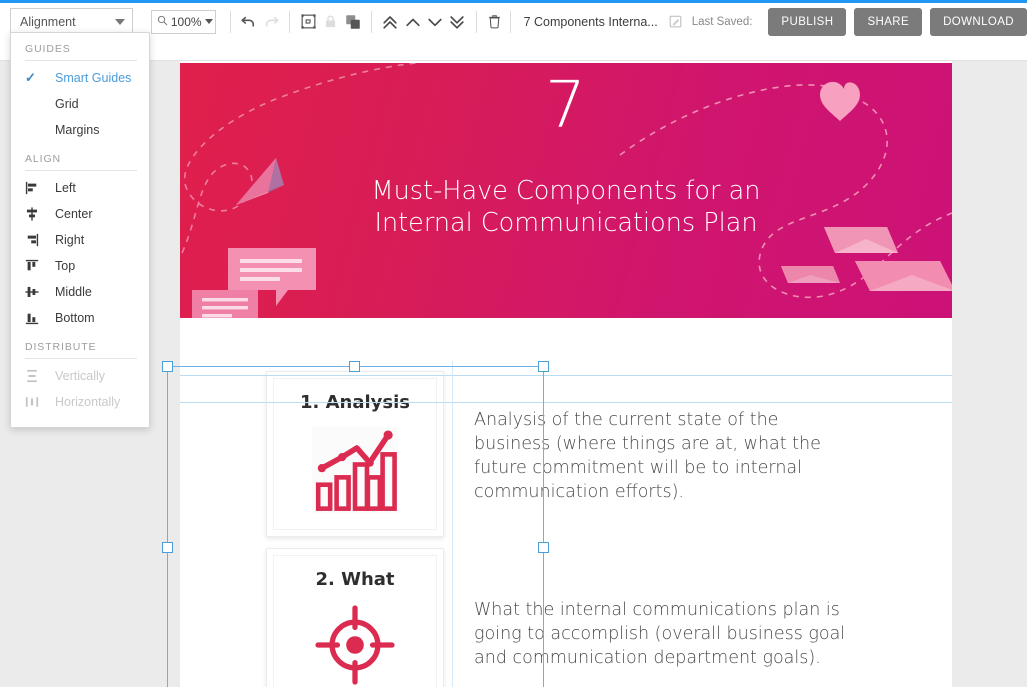  What do you see at coordinates (355, 470) in the screenshot?
I see `bar-chart-growth-icon` at bounding box center [355, 470].